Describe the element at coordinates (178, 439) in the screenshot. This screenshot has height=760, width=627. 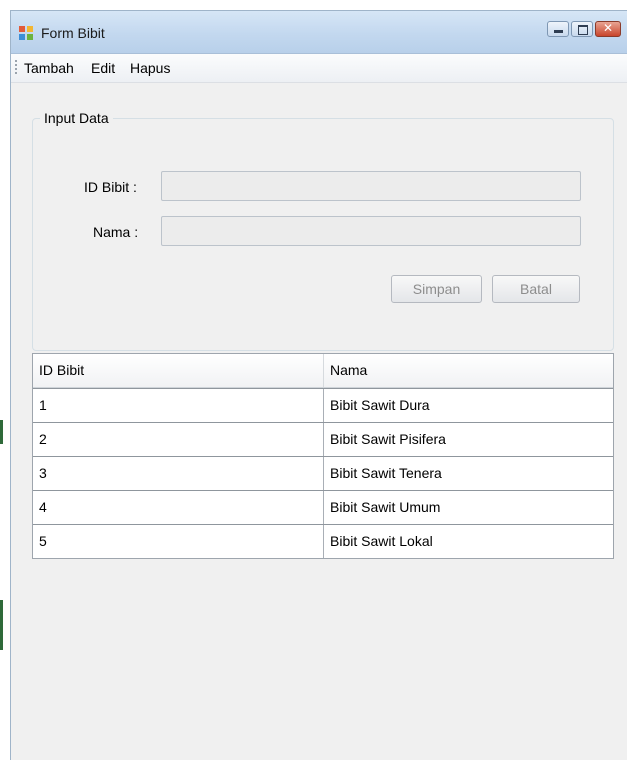
I see `cell-id-bibit: 2` at that location.